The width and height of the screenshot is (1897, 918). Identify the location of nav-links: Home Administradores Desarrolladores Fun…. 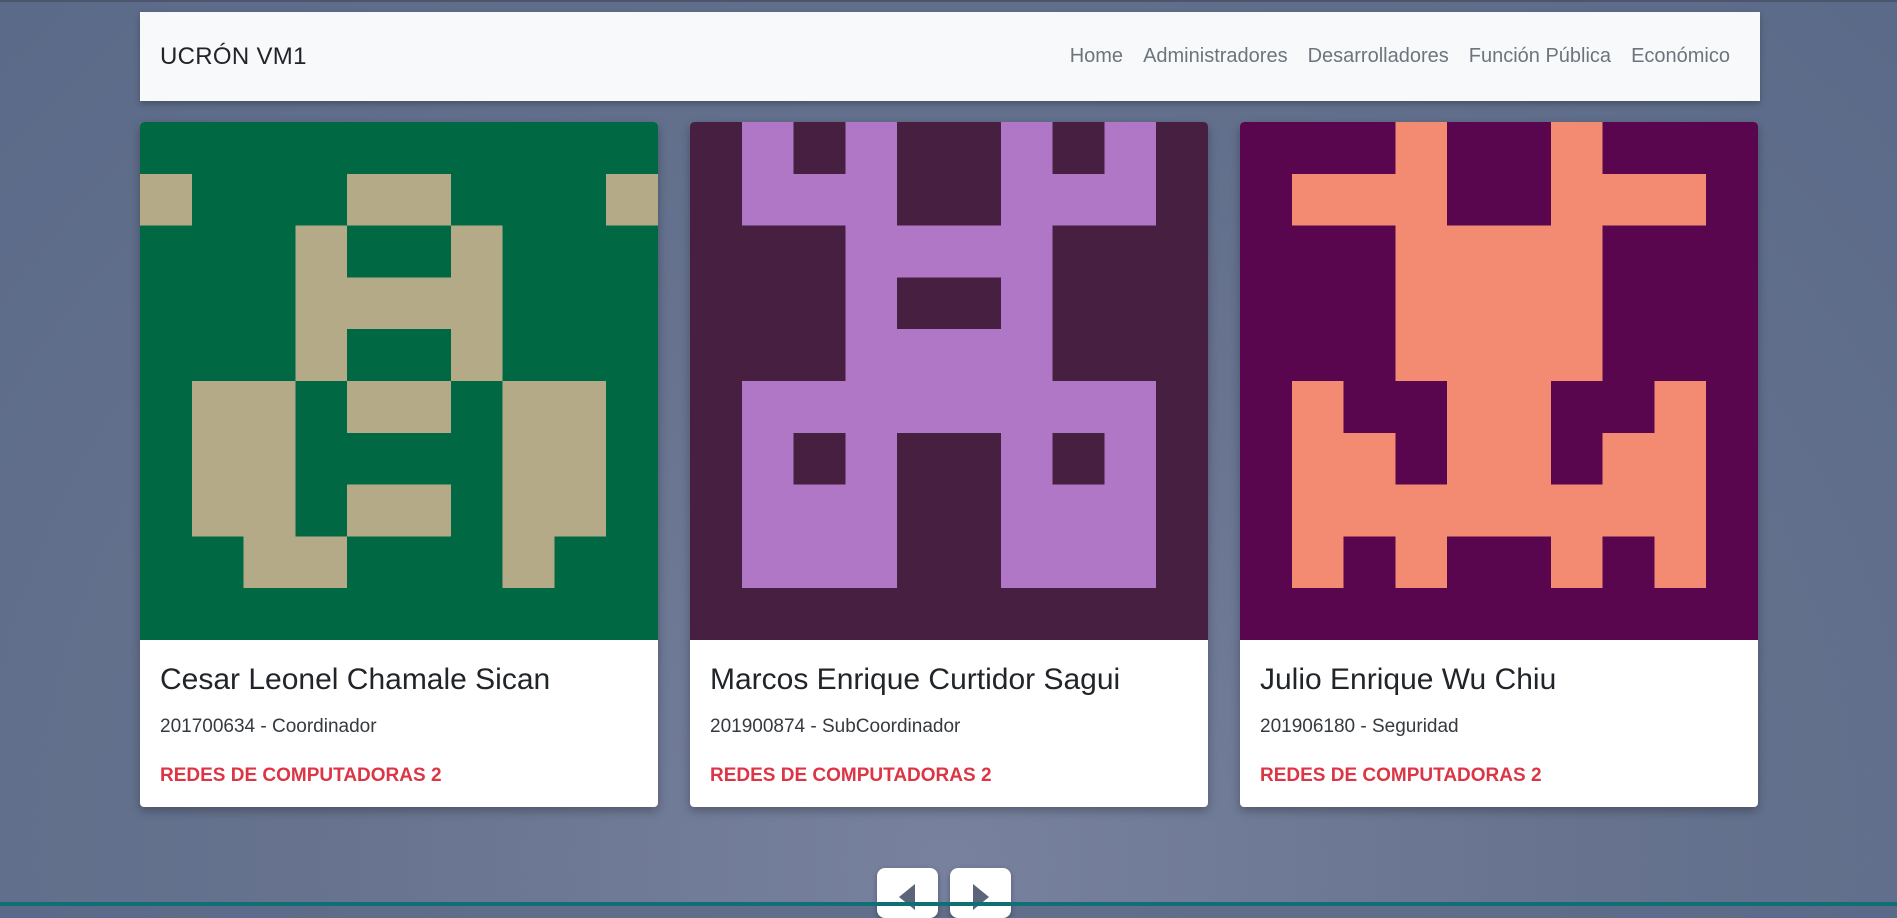
(1400, 56).